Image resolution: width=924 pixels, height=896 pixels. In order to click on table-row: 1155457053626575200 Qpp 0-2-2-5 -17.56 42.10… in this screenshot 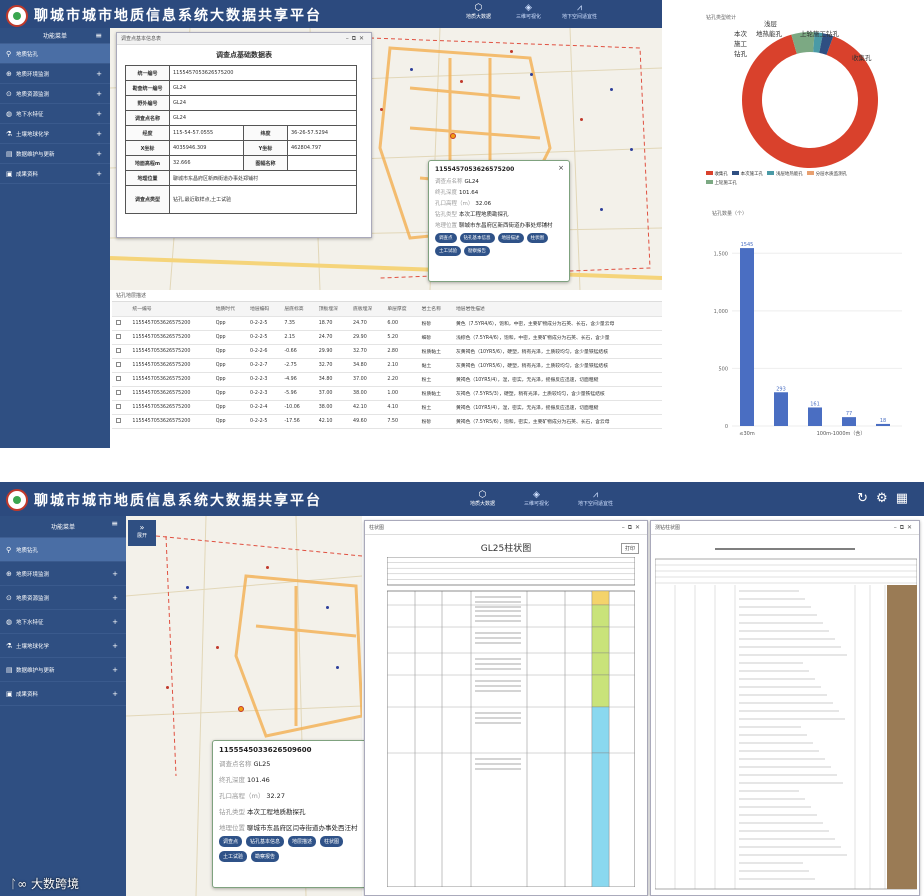, I will do `click(387, 421)`.